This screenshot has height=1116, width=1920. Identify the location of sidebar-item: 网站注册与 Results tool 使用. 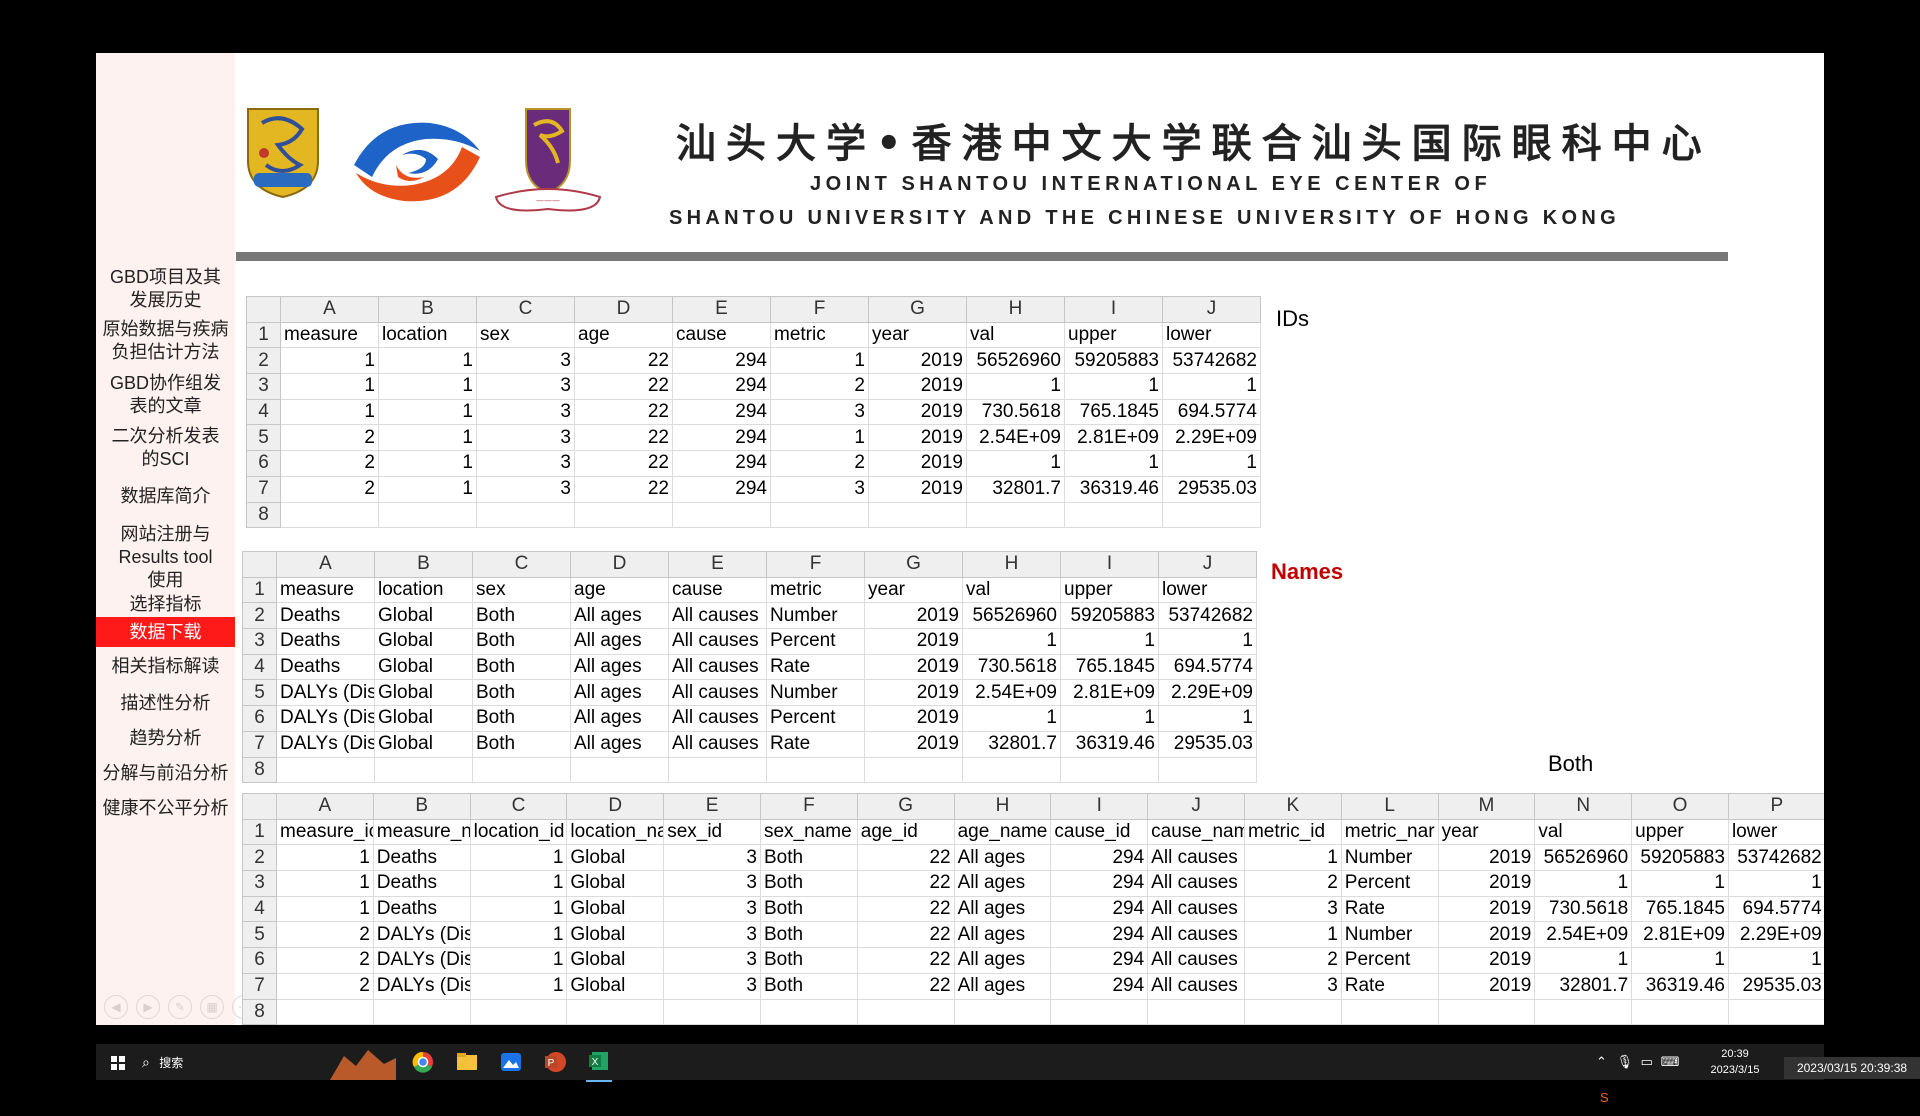
(165, 557).